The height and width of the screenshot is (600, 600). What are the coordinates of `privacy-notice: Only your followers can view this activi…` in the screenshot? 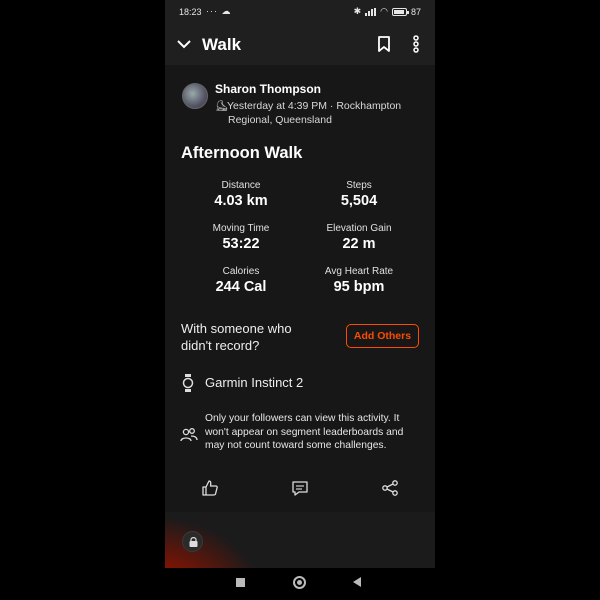 It's located at (304, 432).